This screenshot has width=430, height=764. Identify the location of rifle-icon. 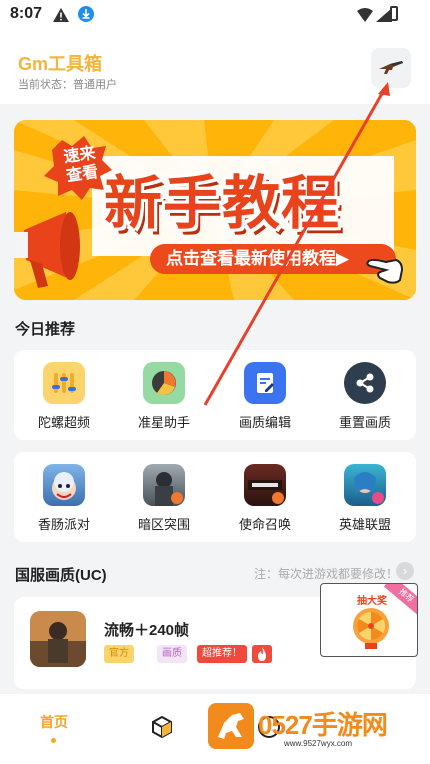
(391, 67).